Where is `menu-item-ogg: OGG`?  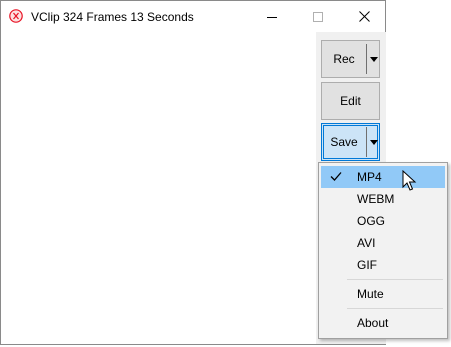
menu-item-ogg: OGG is located at coordinates (383, 221).